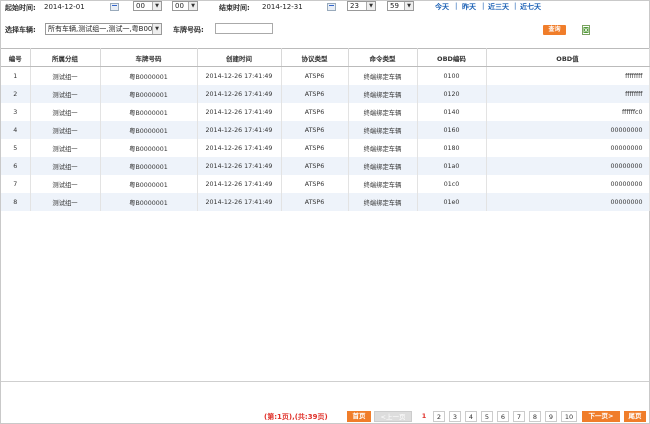 This screenshot has width=650, height=424. I want to click on header-created: 创建时间, so click(239, 57).